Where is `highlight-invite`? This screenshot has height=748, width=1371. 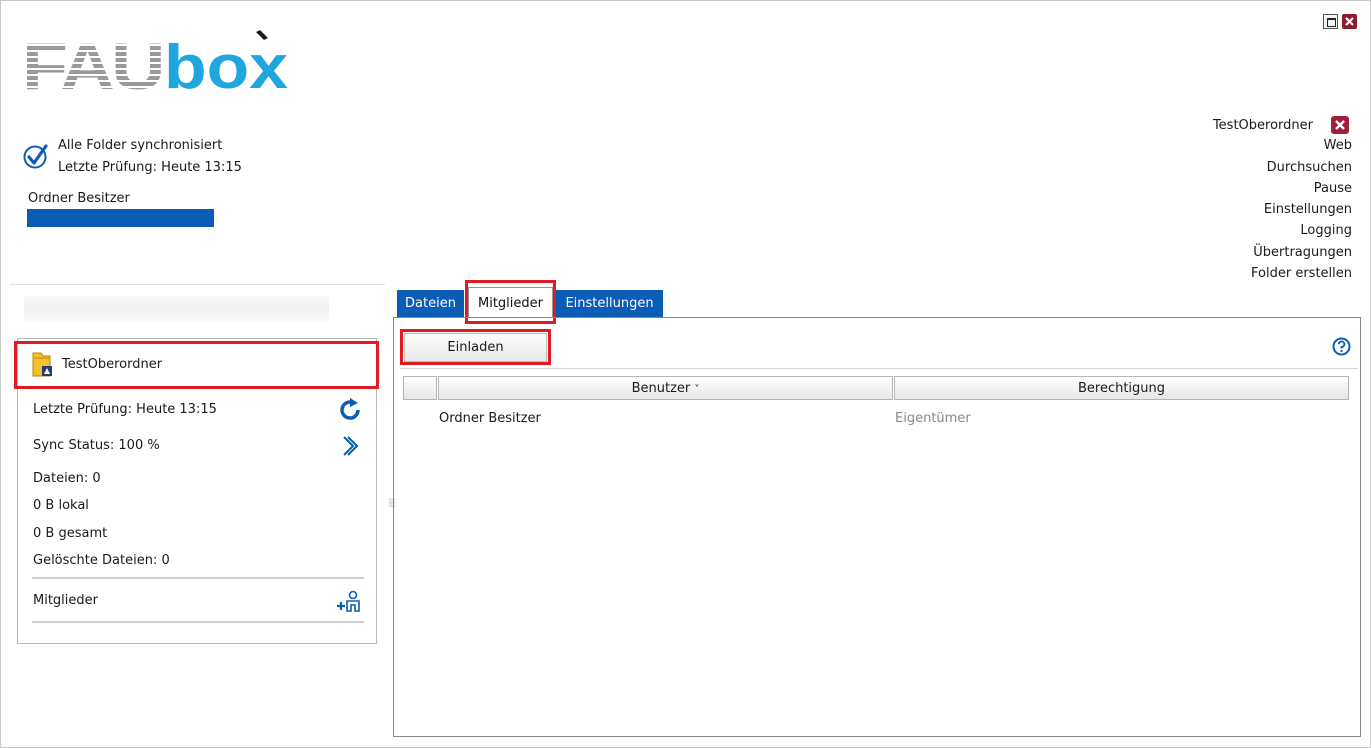
highlight-invite is located at coordinates (475, 347).